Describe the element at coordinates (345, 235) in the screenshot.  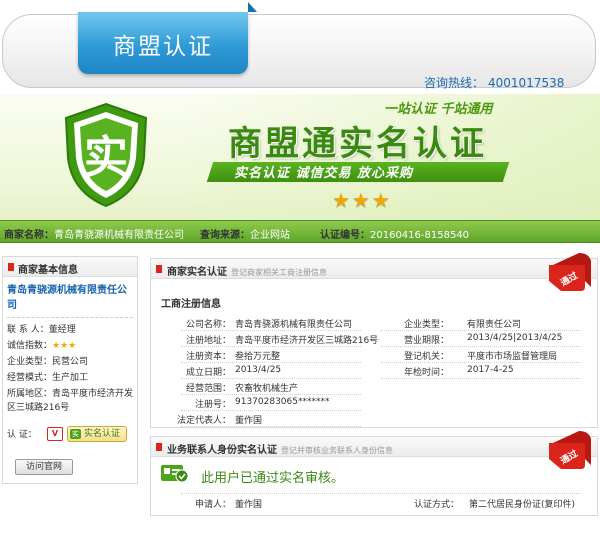
I see `cert-number-label: 认证编号：` at that location.